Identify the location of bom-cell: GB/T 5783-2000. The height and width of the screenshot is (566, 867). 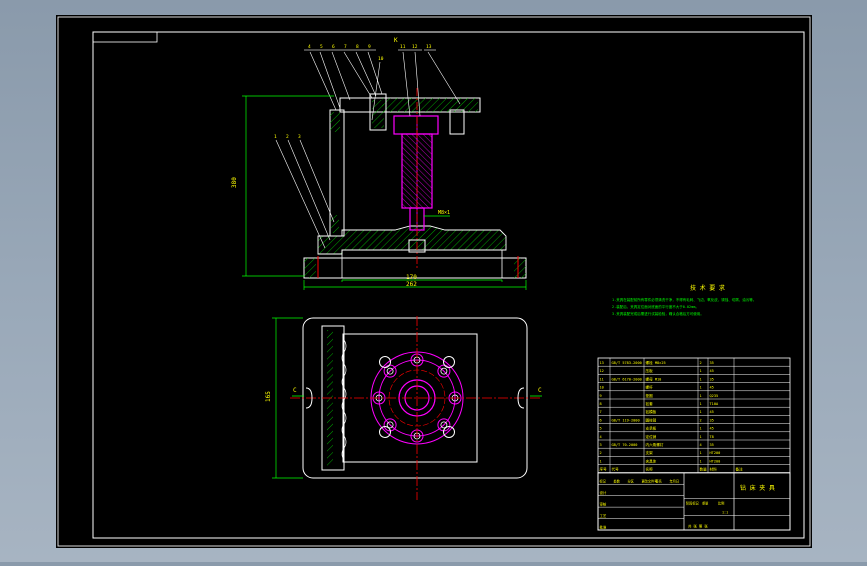
(627, 363).